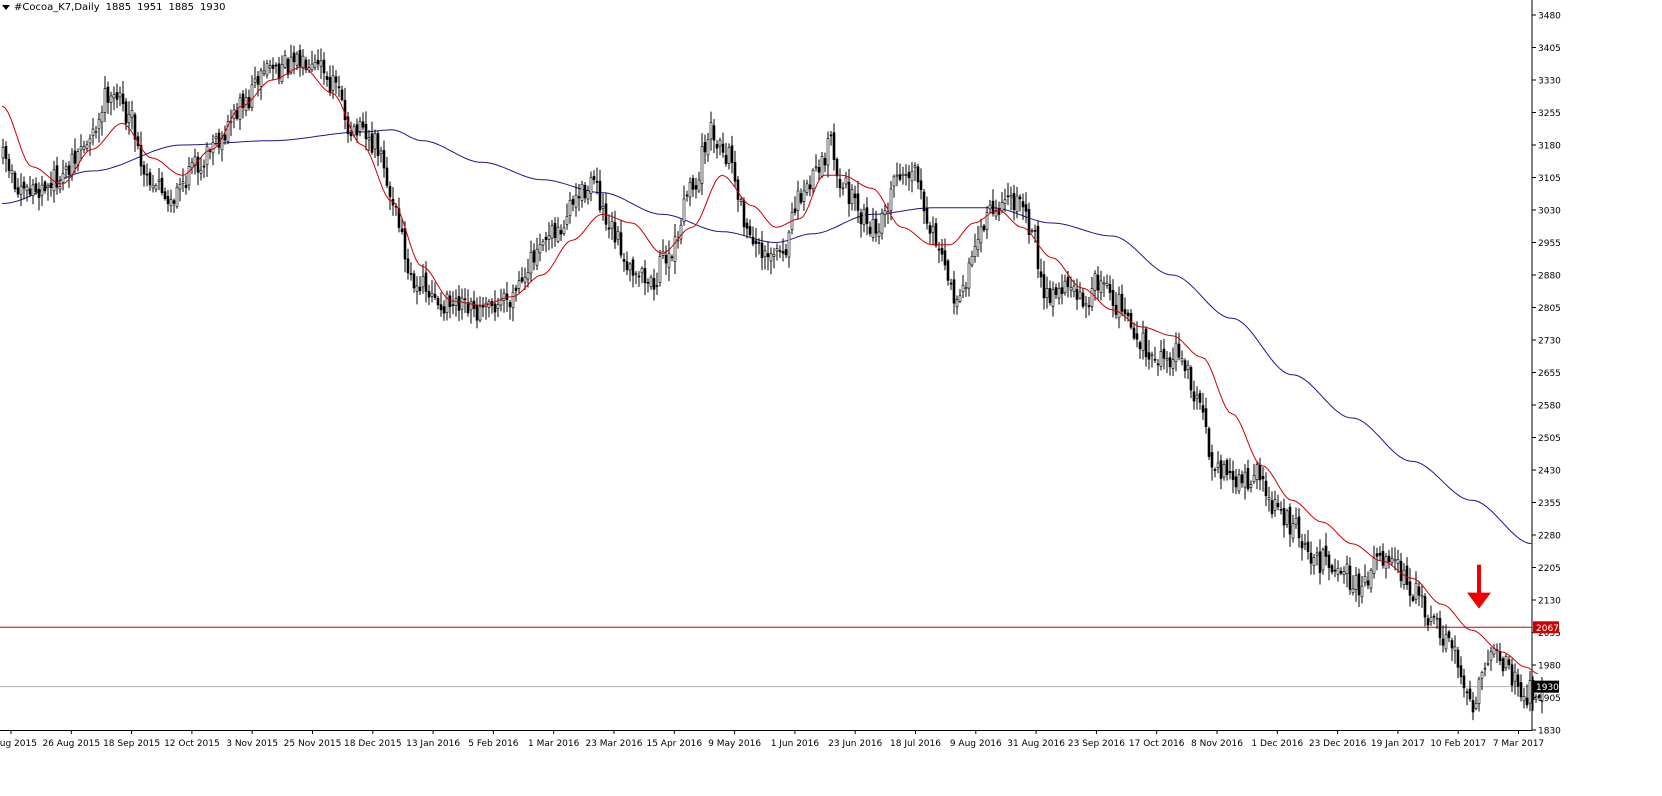  What do you see at coordinates (1549, 732) in the screenshot?
I see `price-tick-label: 1830` at bounding box center [1549, 732].